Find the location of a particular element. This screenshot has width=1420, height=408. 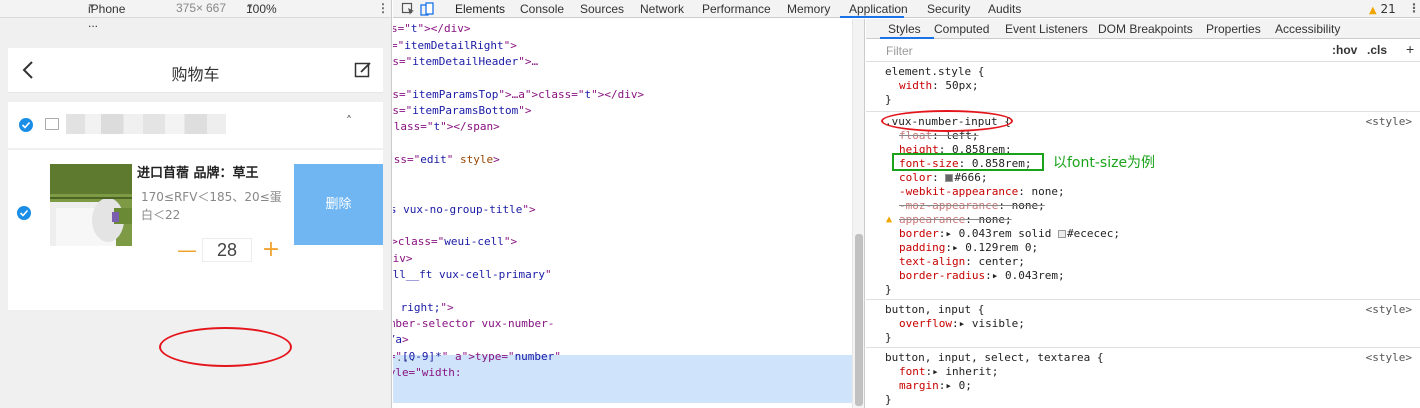

css-property-name: -moz-appearance is located at coordinates (949, 205).